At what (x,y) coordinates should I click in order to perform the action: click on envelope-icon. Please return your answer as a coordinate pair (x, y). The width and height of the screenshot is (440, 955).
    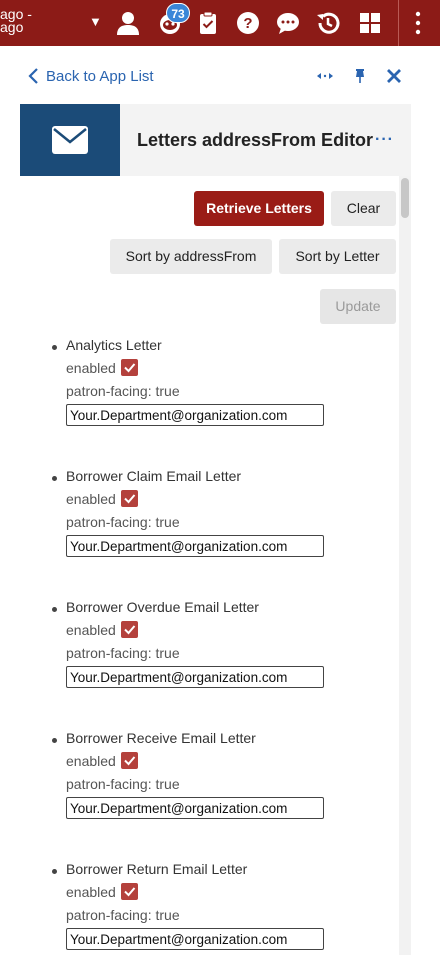
    Looking at the image, I should click on (70, 140).